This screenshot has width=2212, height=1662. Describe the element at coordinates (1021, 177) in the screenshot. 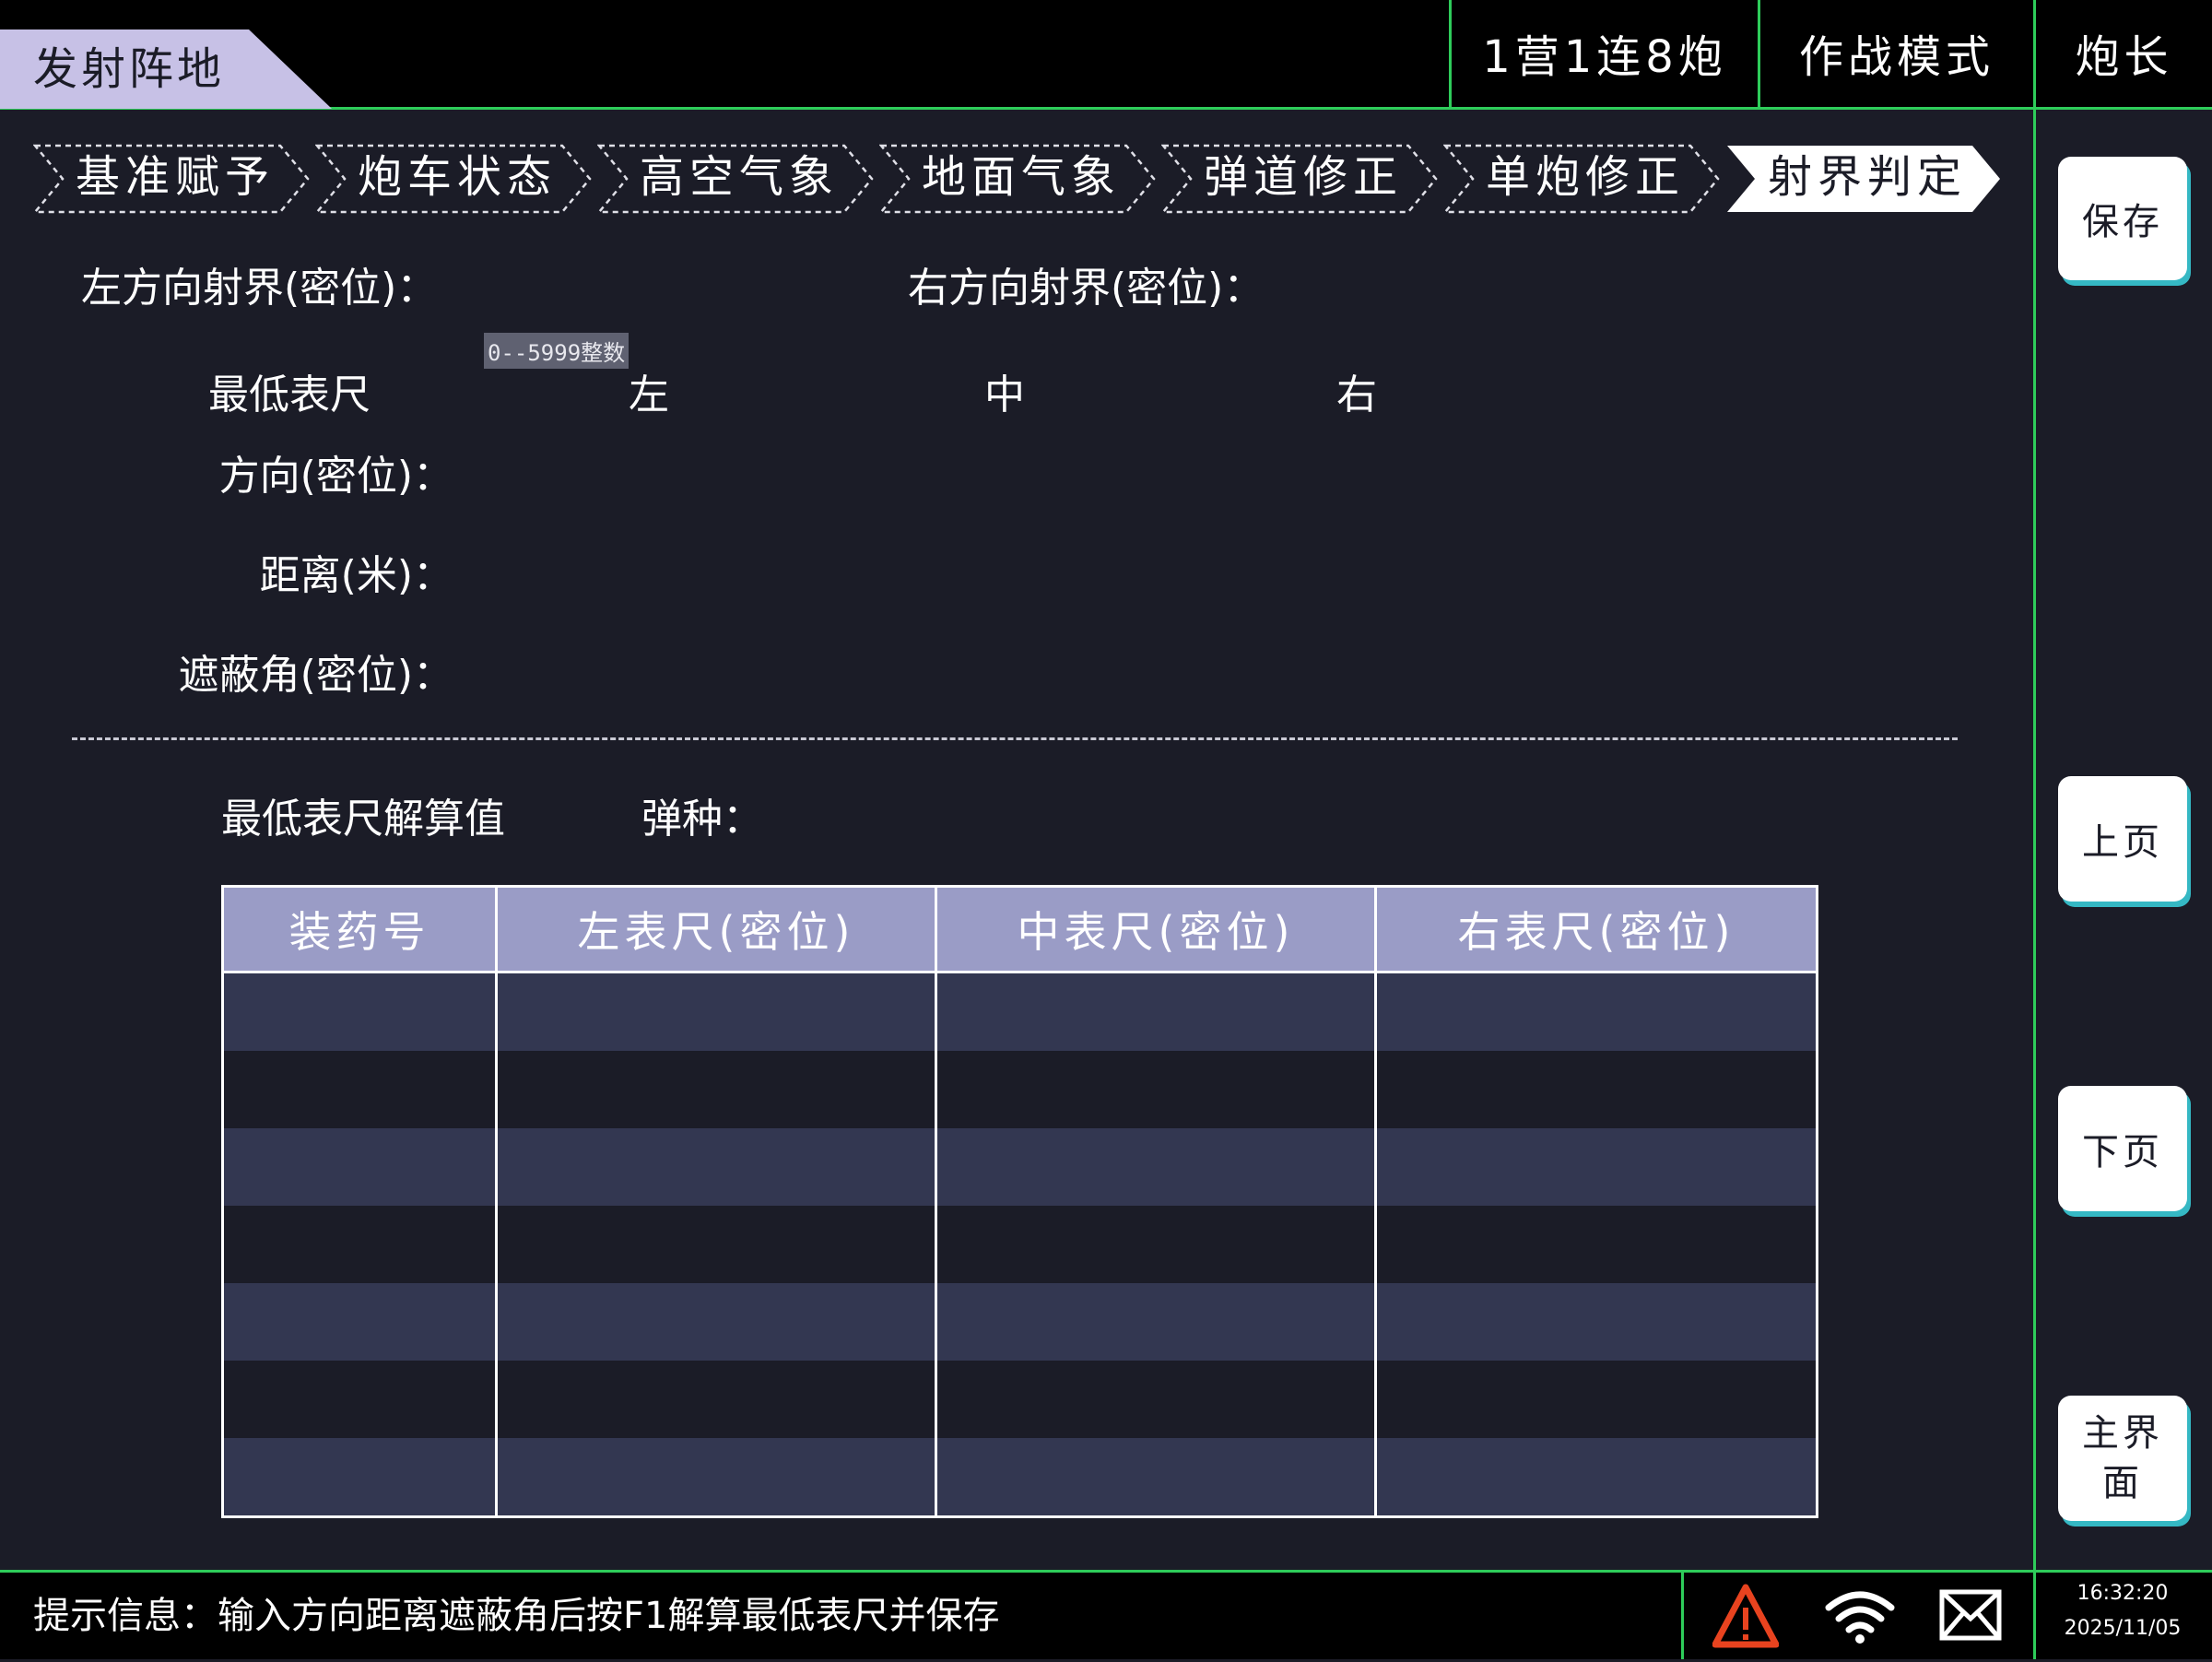

I see `step-tab-label: 地面气象` at that location.